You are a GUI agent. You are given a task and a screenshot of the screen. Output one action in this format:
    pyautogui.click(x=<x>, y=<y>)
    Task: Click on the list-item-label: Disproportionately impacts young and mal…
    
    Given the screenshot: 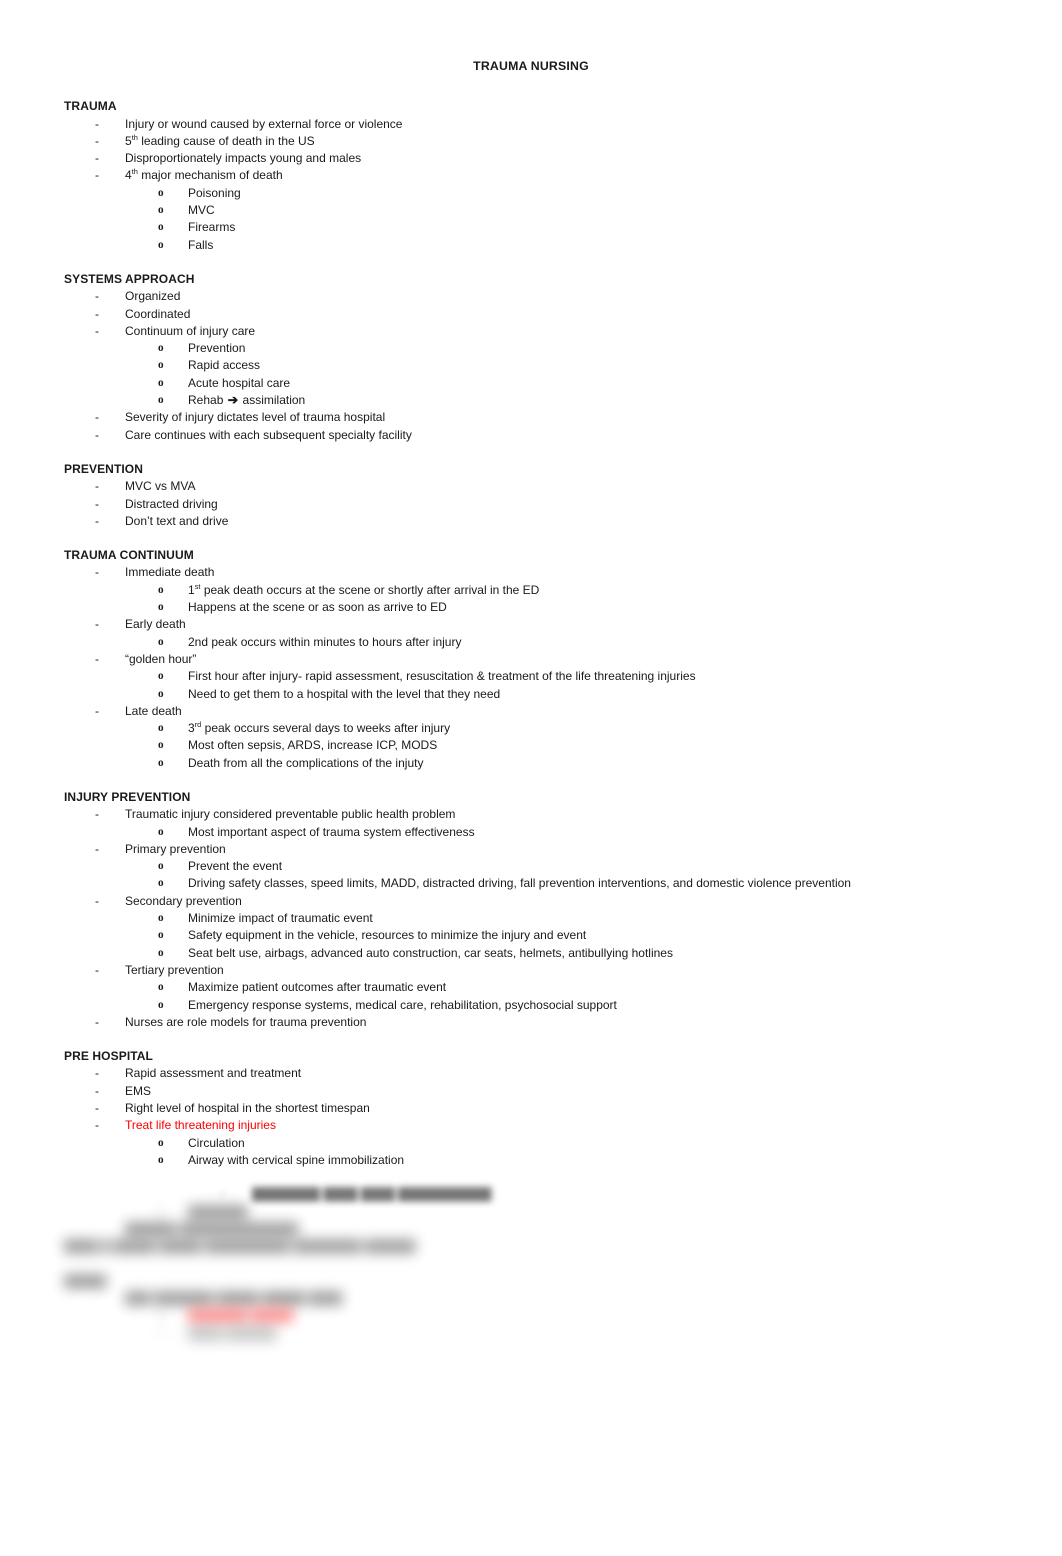 What is the action you would take?
    pyautogui.click(x=243, y=158)
    